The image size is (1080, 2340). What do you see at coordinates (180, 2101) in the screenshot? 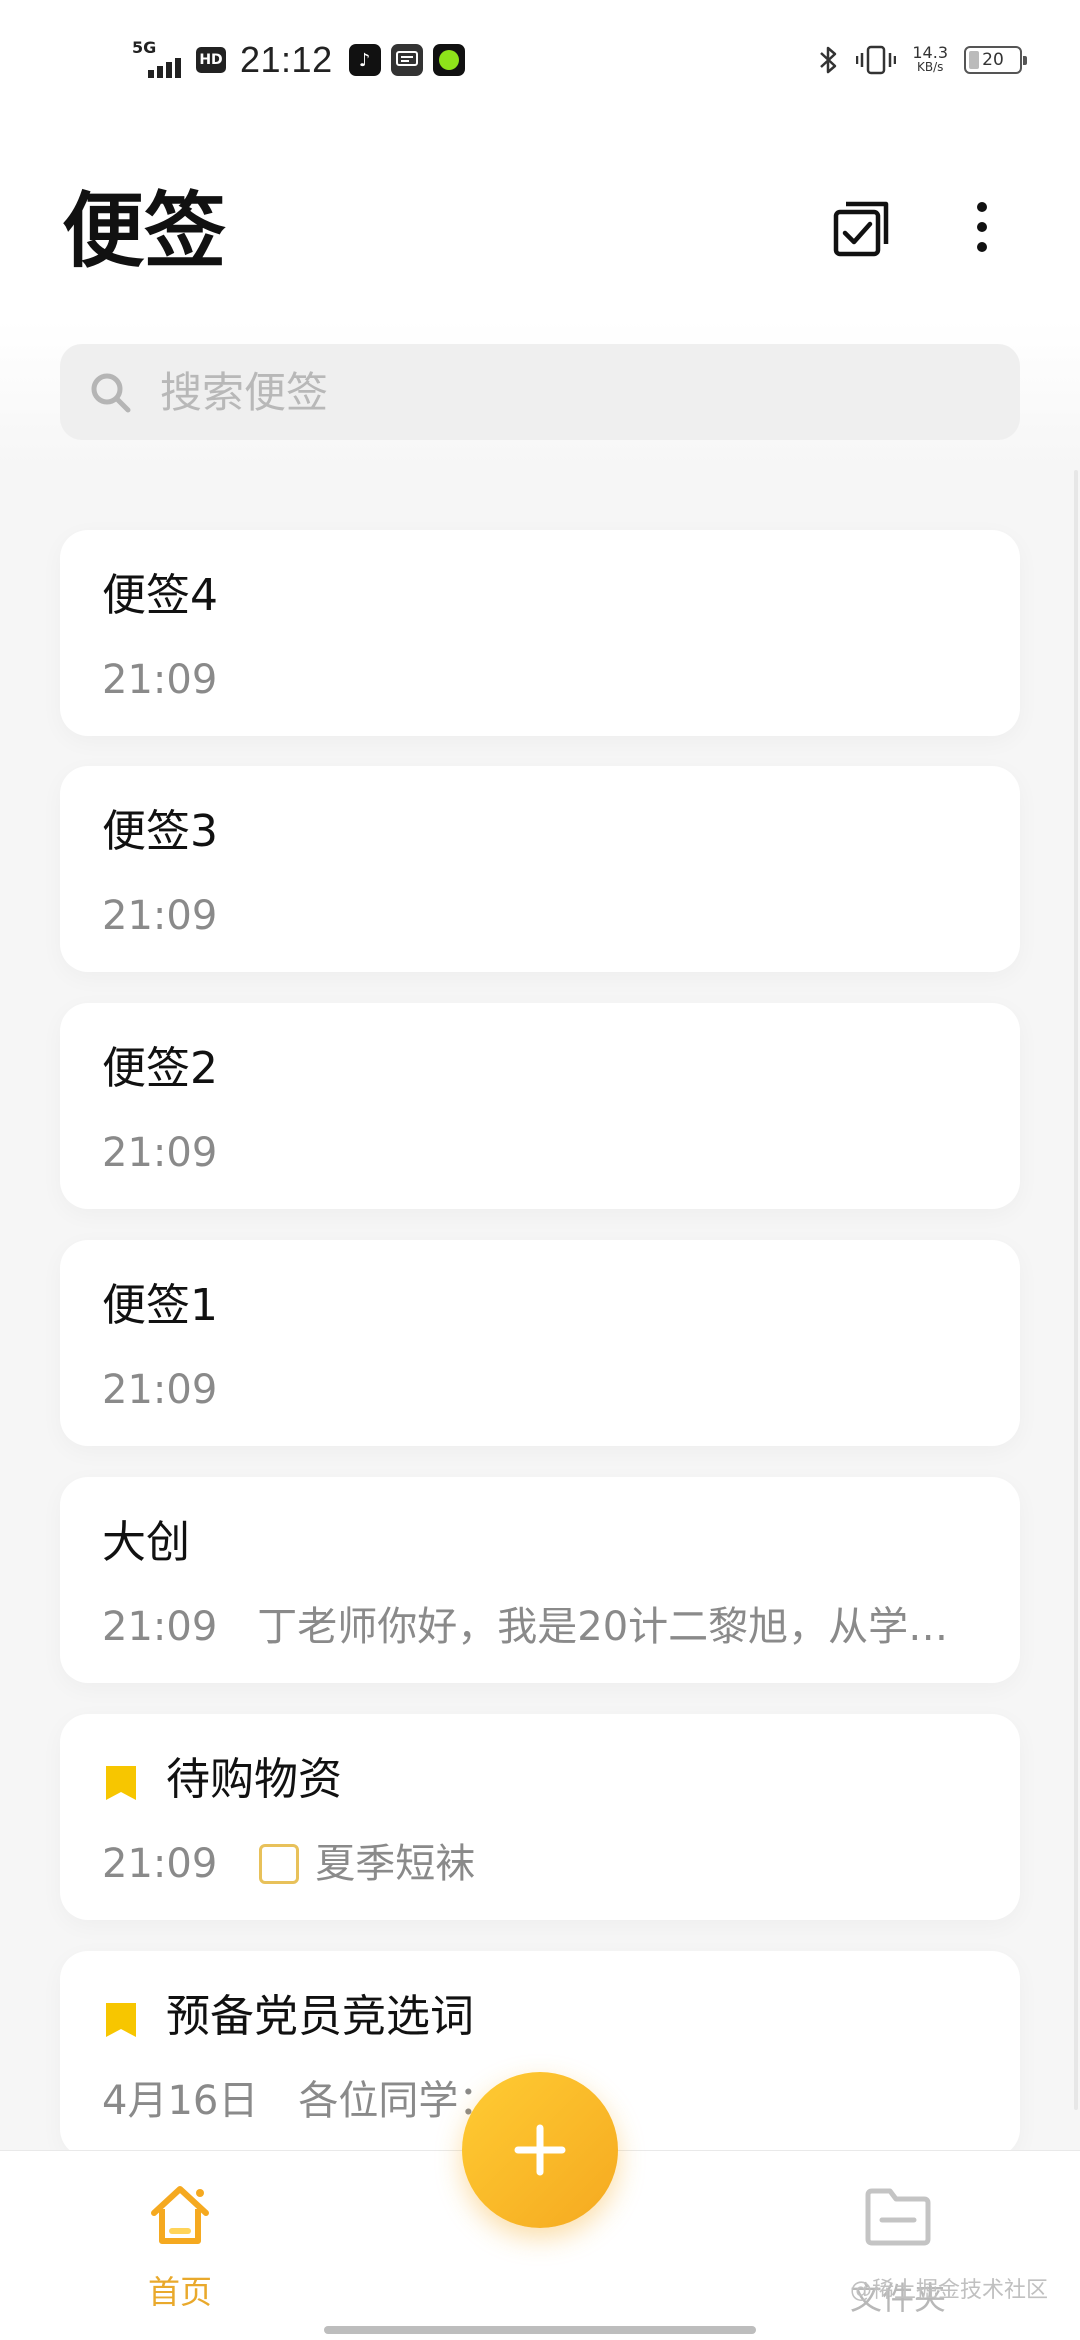
I see `note-time: 4月16日` at bounding box center [180, 2101].